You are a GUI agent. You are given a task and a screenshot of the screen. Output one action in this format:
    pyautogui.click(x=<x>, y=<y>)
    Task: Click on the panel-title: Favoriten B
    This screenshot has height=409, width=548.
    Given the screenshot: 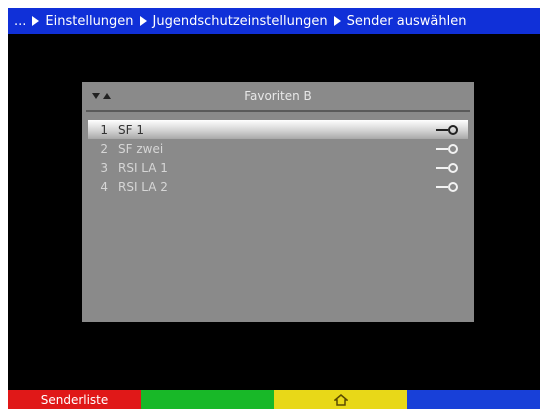 What is the action you would take?
    pyautogui.click(x=278, y=96)
    